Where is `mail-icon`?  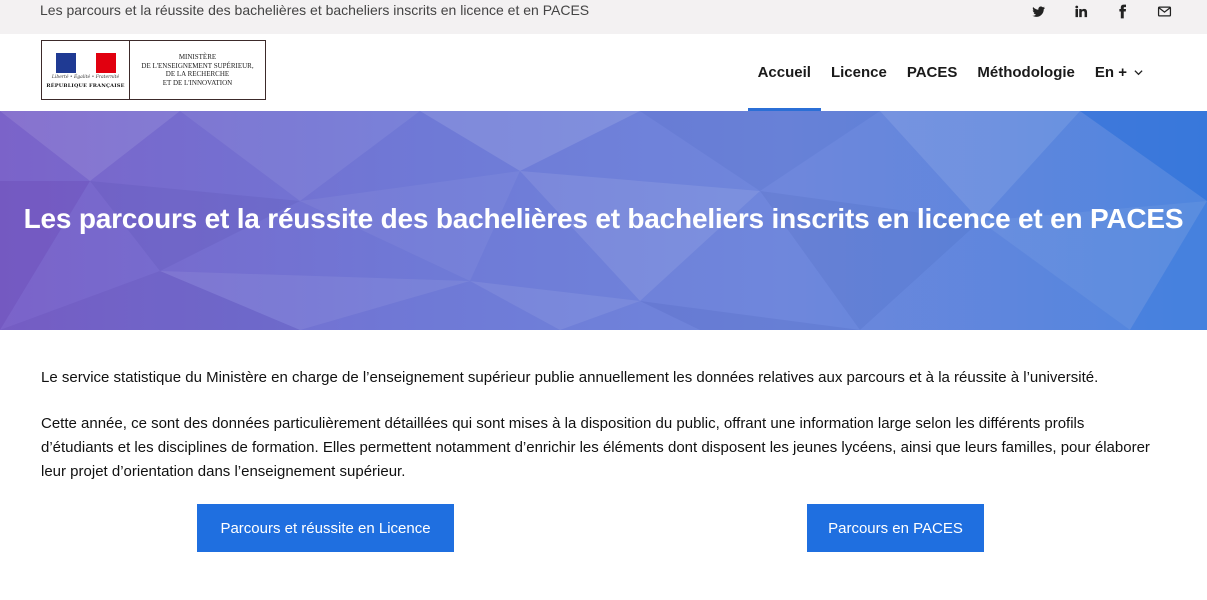 mail-icon is located at coordinates (1164, 11).